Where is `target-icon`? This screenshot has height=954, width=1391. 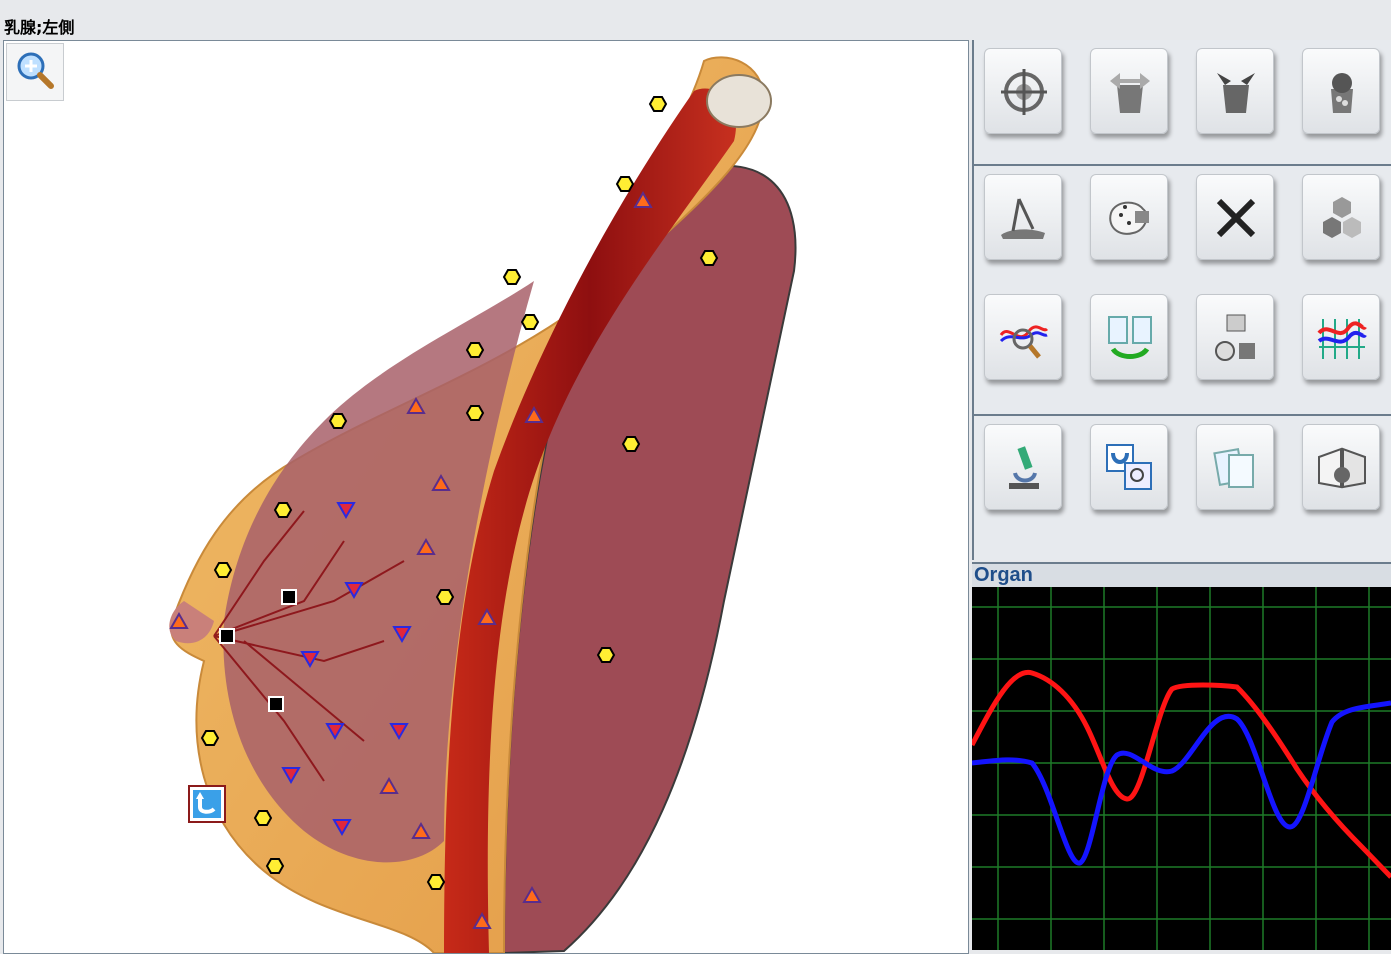 target-icon is located at coordinates (1024, 92).